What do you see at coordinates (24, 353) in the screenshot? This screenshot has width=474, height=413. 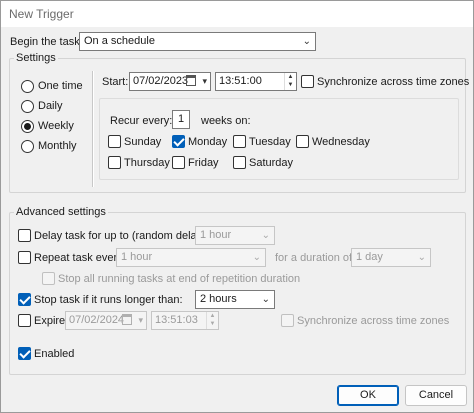 I see `enabled-checkbox` at bounding box center [24, 353].